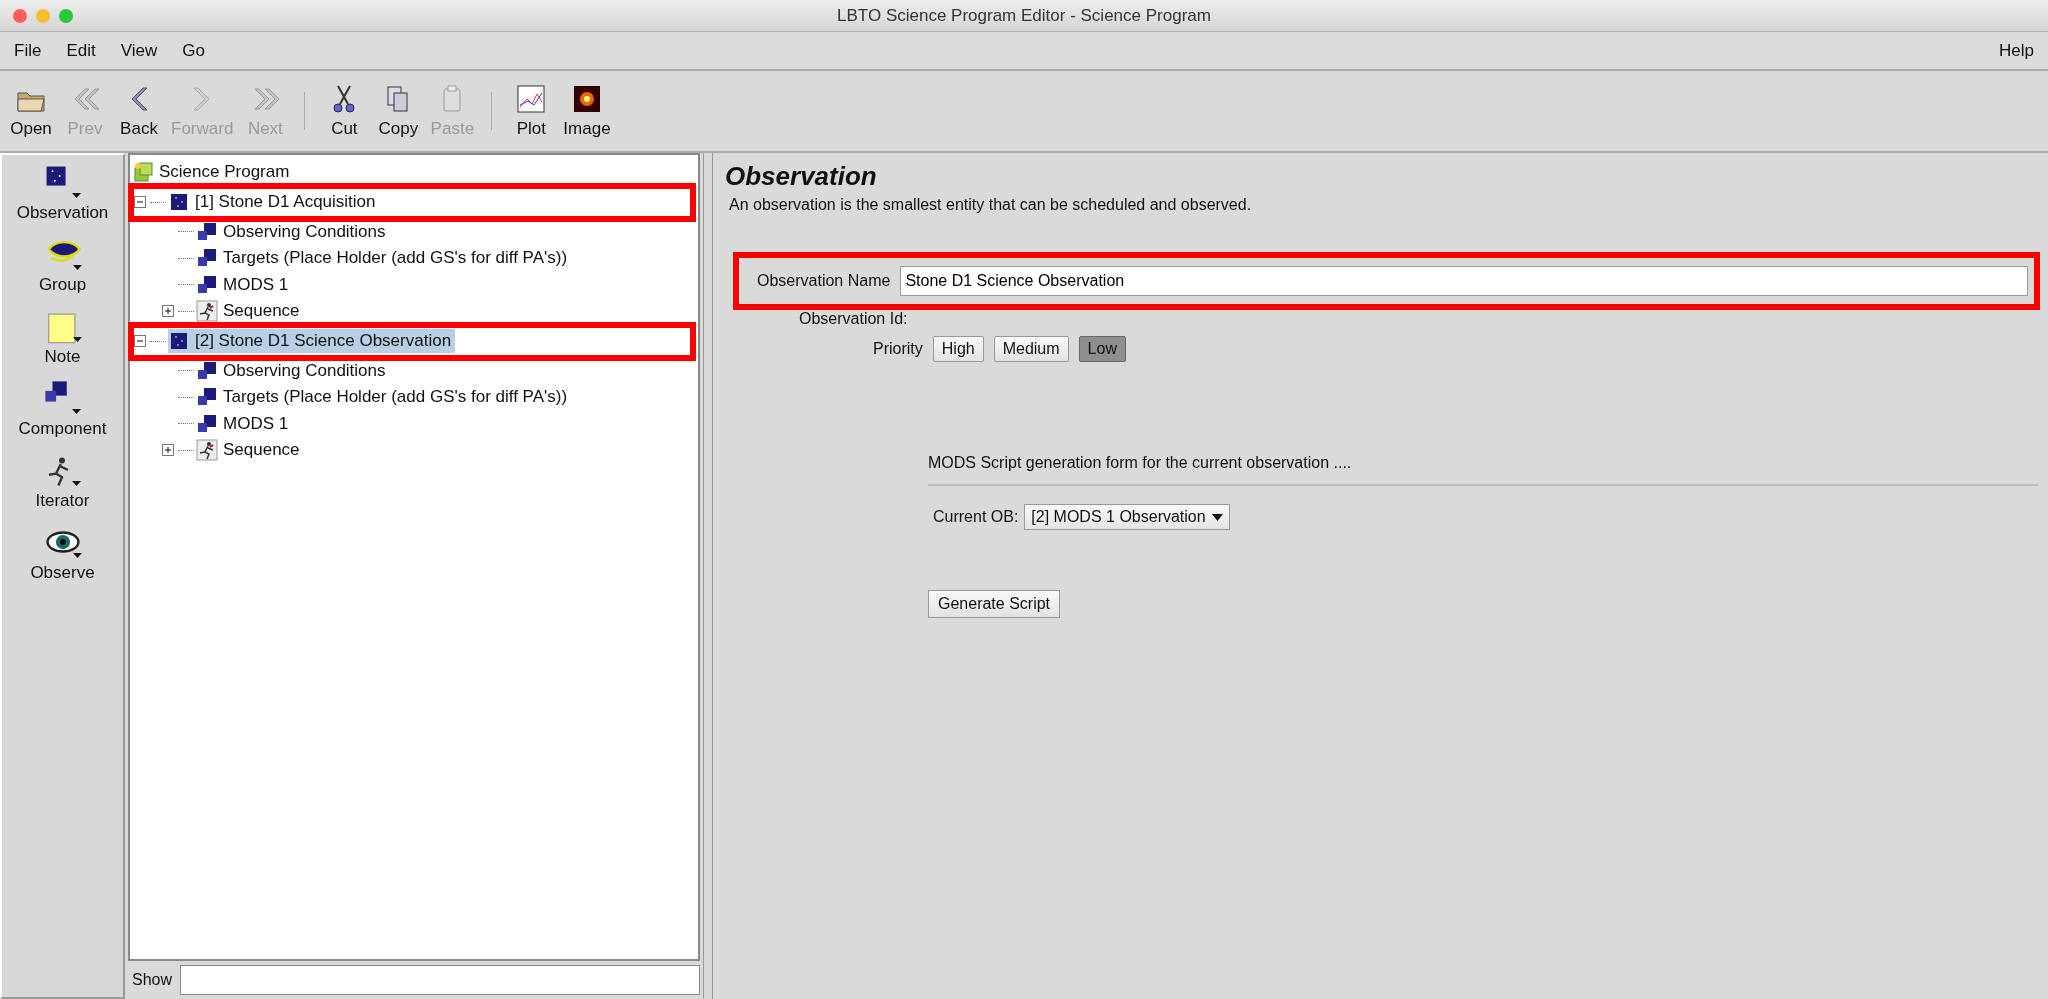 The height and width of the screenshot is (999, 2048). What do you see at coordinates (213, 172) in the screenshot?
I see `tree-node: Science Program` at bounding box center [213, 172].